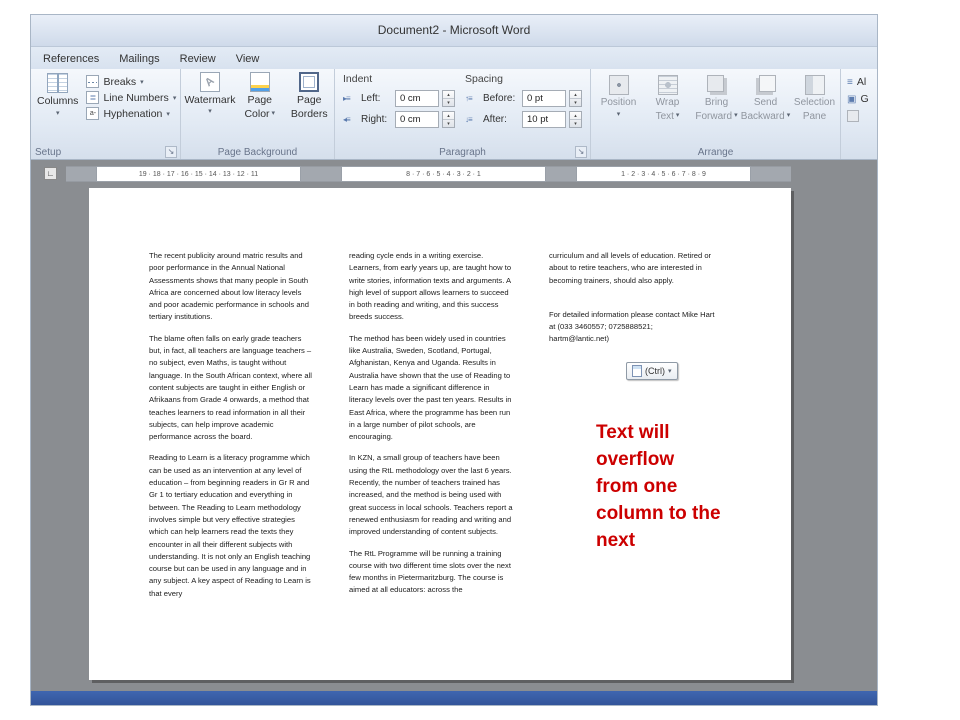  I want to click on watermark-button: A Watermark ▾, so click(210, 115).